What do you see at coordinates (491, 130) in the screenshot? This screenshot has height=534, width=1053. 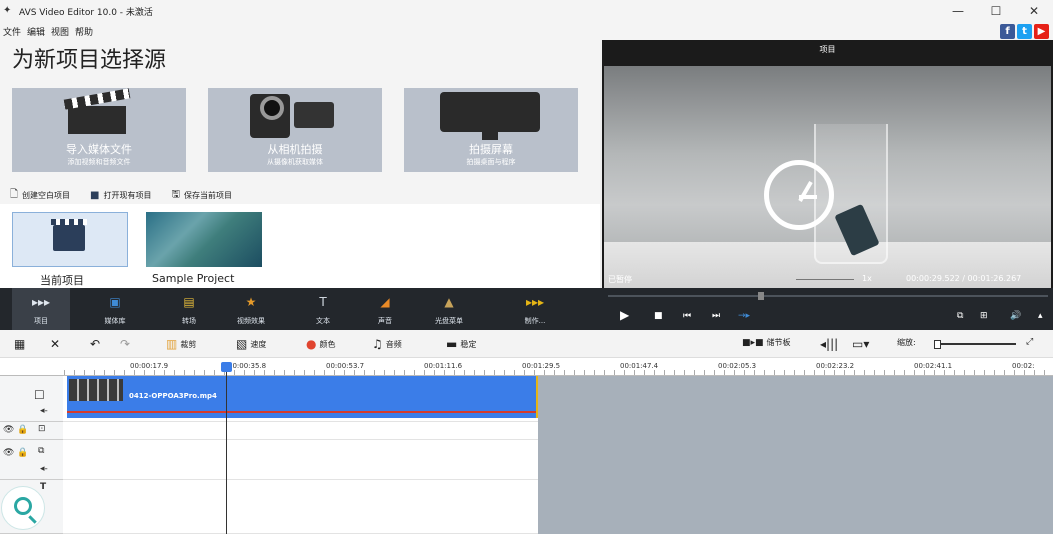 I see `screen-capture-card: 拍摄屏幕 拍摄桌面与程序` at bounding box center [491, 130].